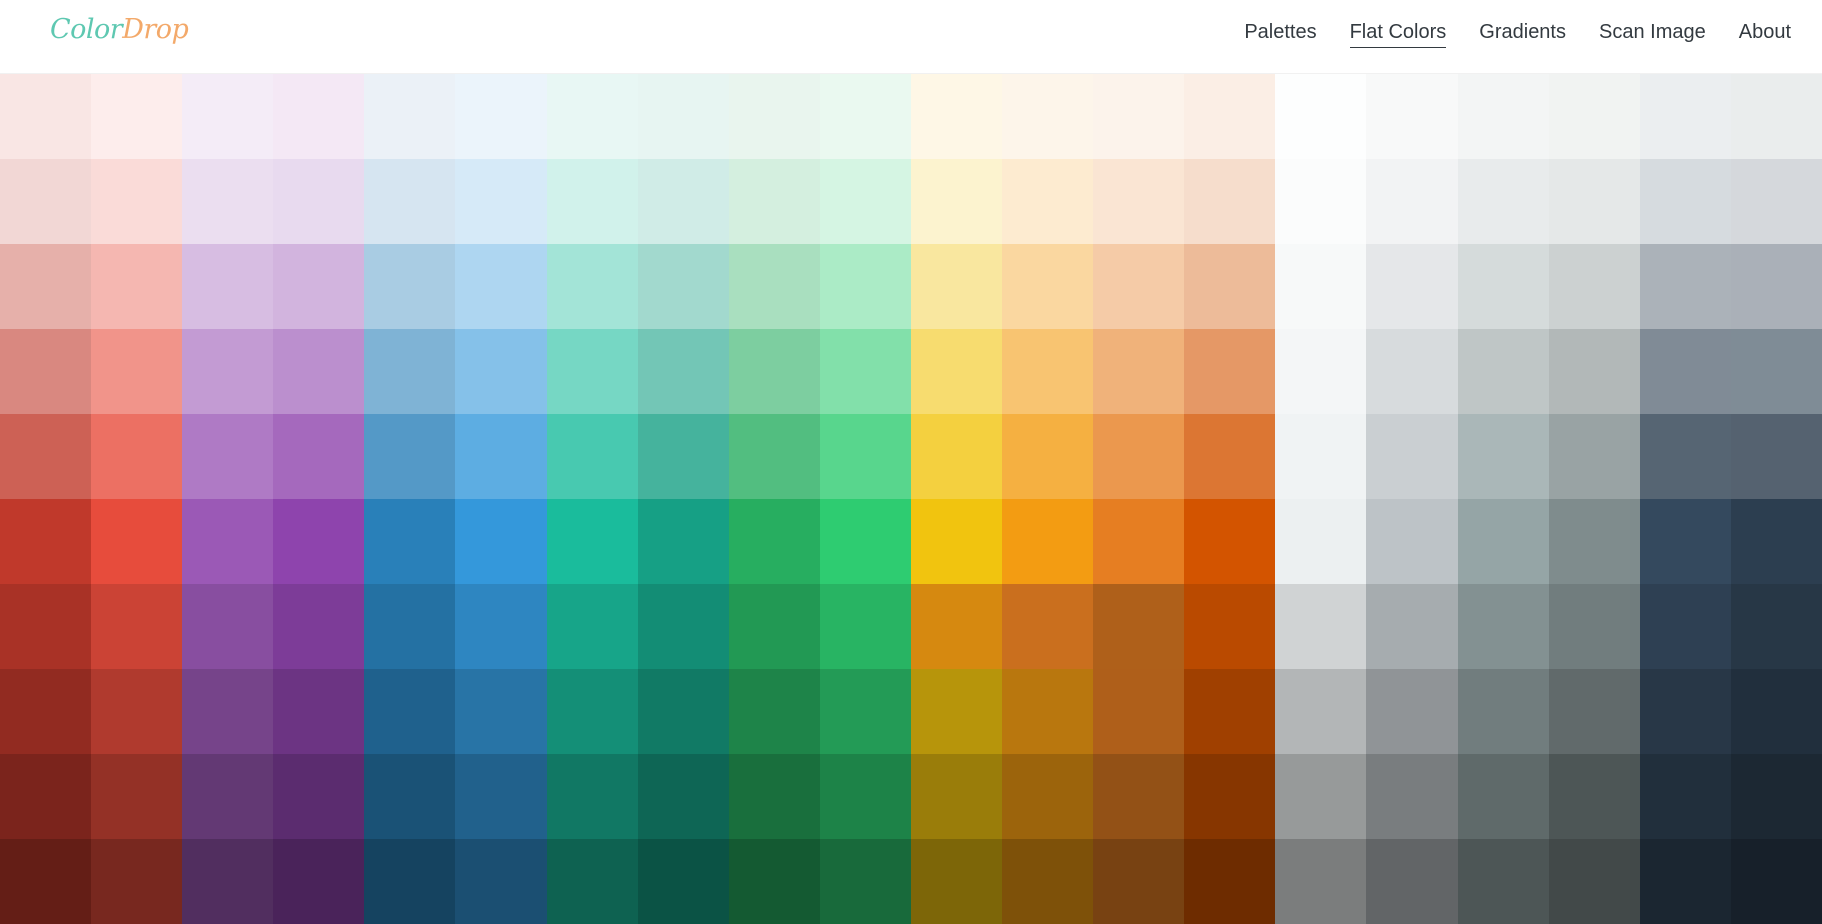 The height and width of the screenshot is (924, 1822). Describe the element at coordinates (1652, 34) in the screenshot. I see `nav-scan-image: Scan Image` at that location.